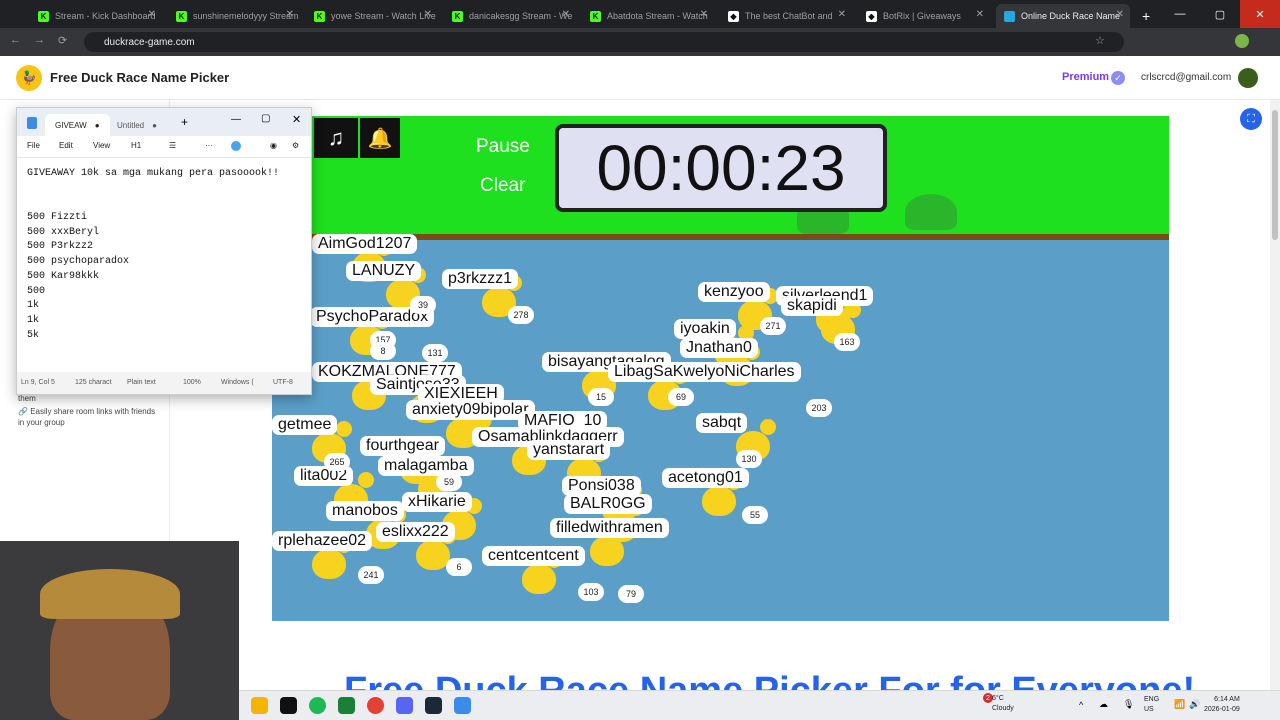  I want to click on bush, so click(931, 212).